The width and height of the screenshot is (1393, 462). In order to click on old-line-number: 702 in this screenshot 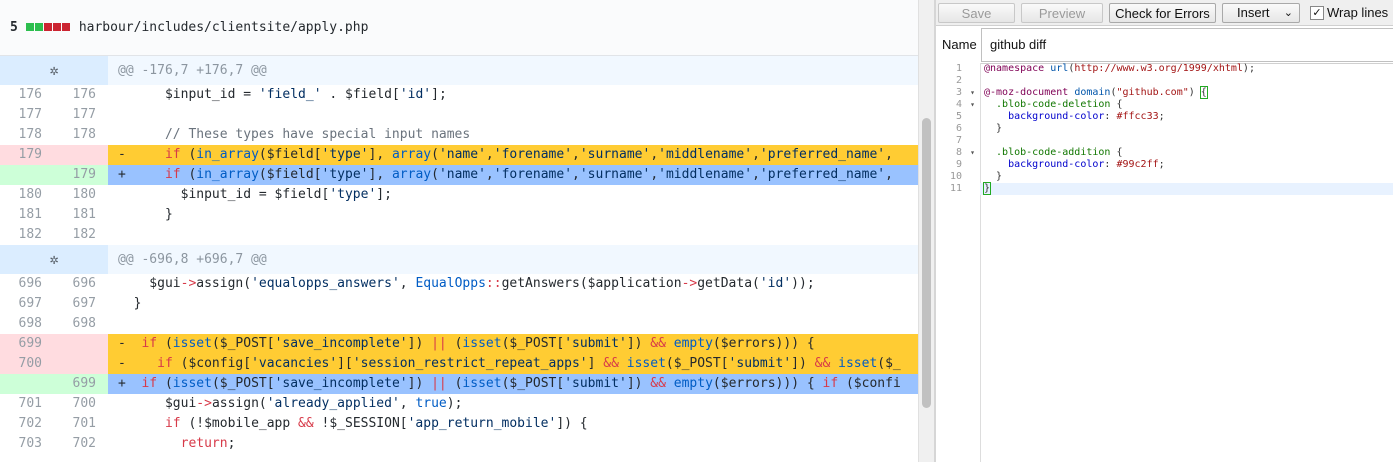, I will do `click(27, 424)`.